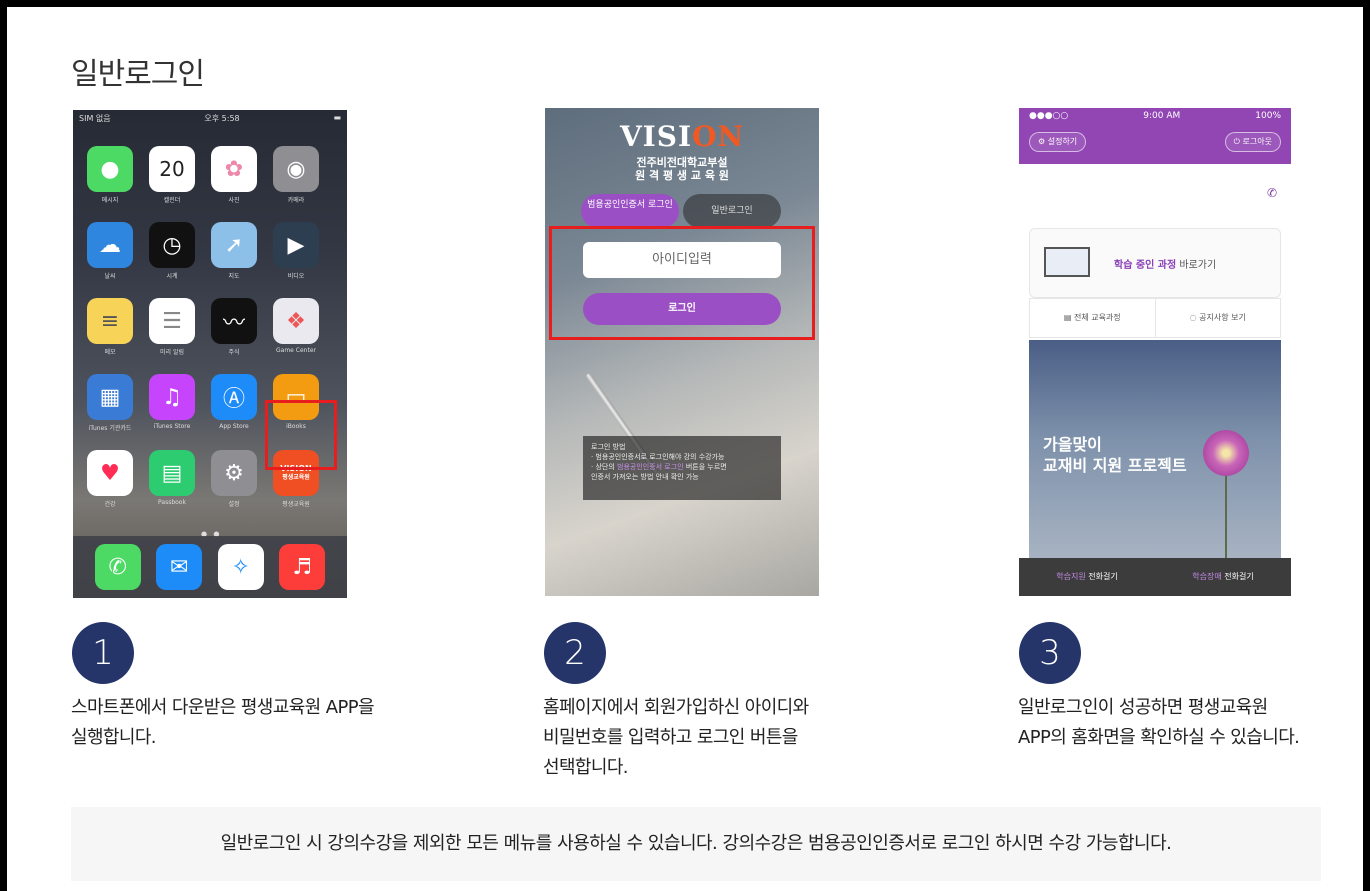 The width and height of the screenshot is (1370, 891). What do you see at coordinates (110, 321) in the screenshot?
I see `notes-icon: ≡` at bounding box center [110, 321].